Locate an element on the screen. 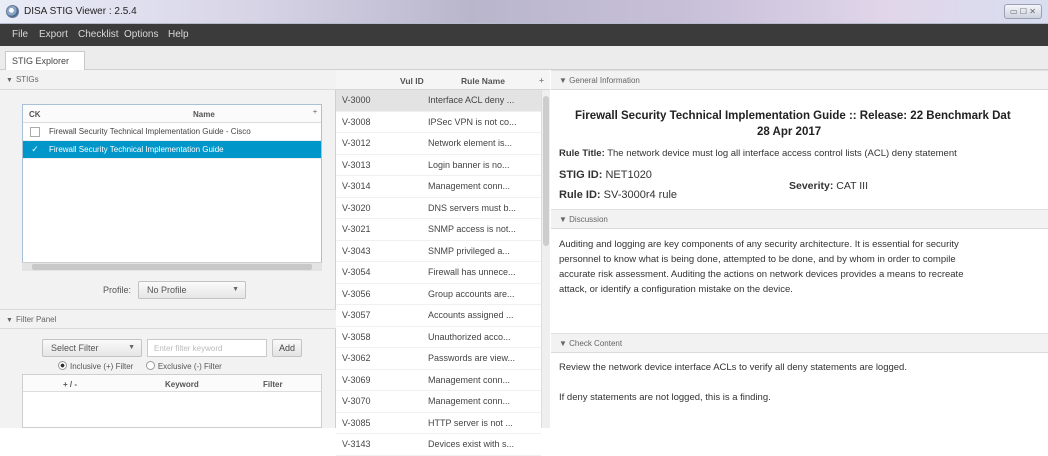 The width and height of the screenshot is (1048, 456). vul-id: V-3020 is located at coordinates (356, 207).